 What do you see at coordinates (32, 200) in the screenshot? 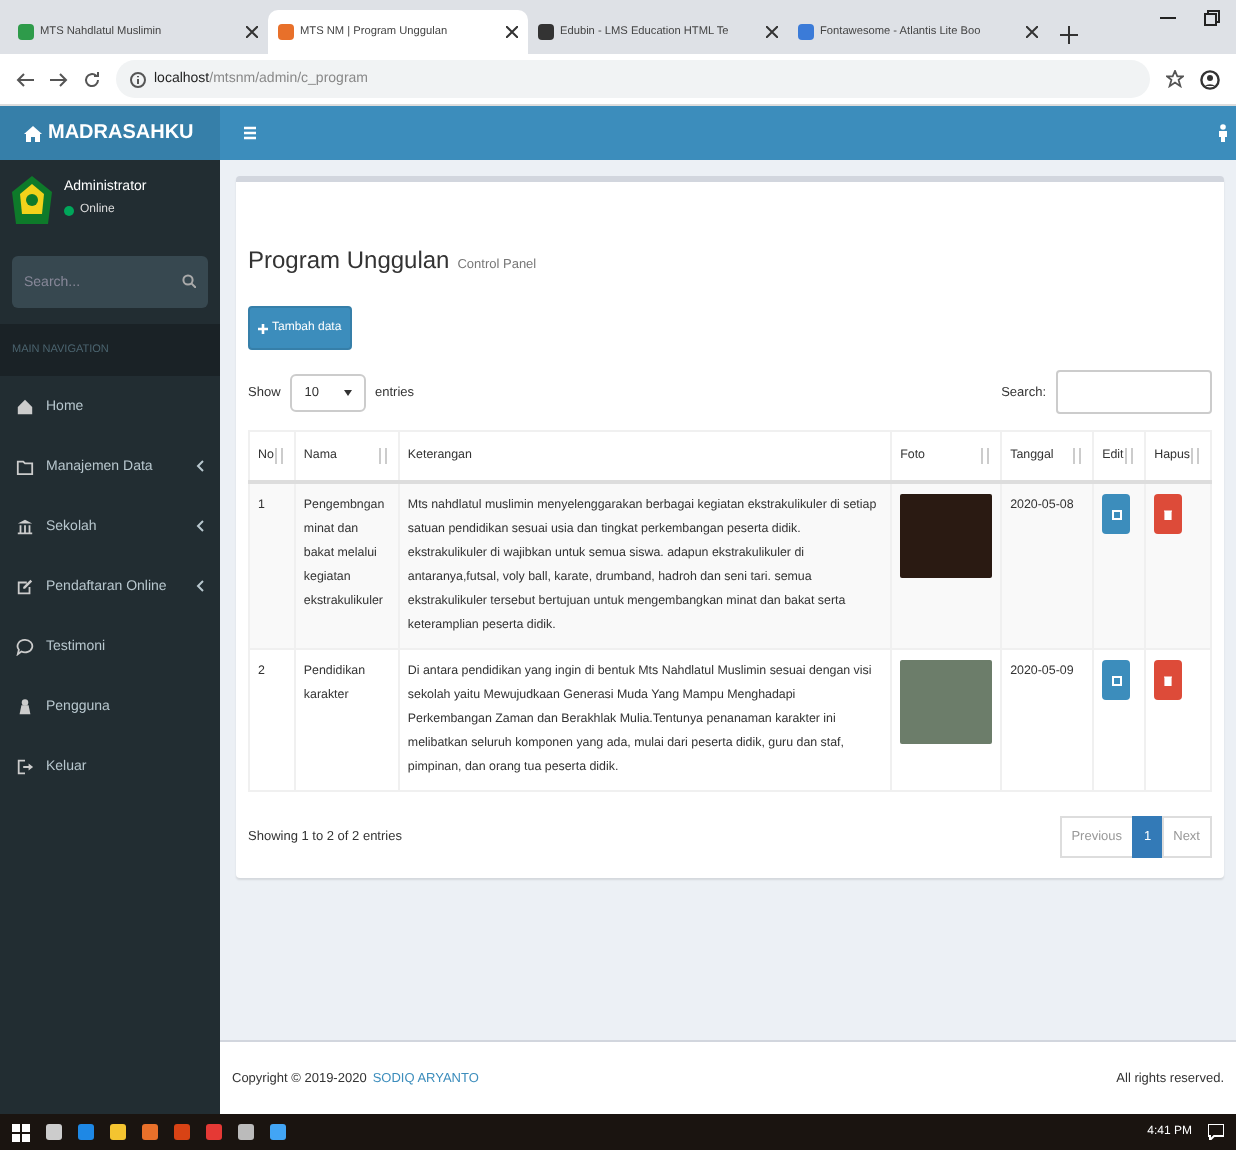
I see `school-logo-icon` at bounding box center [32, 200].